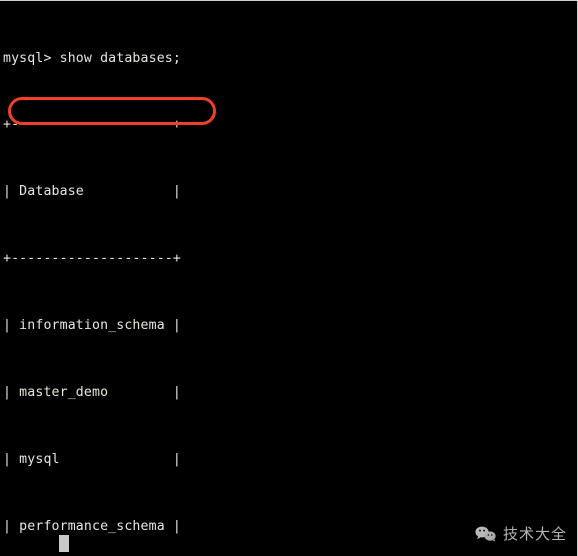 This screenshot has height=556, width=578. Describe the element at coordinates (92, 192) in the screenshot. I see `terminal-line: | Database |` at that location.